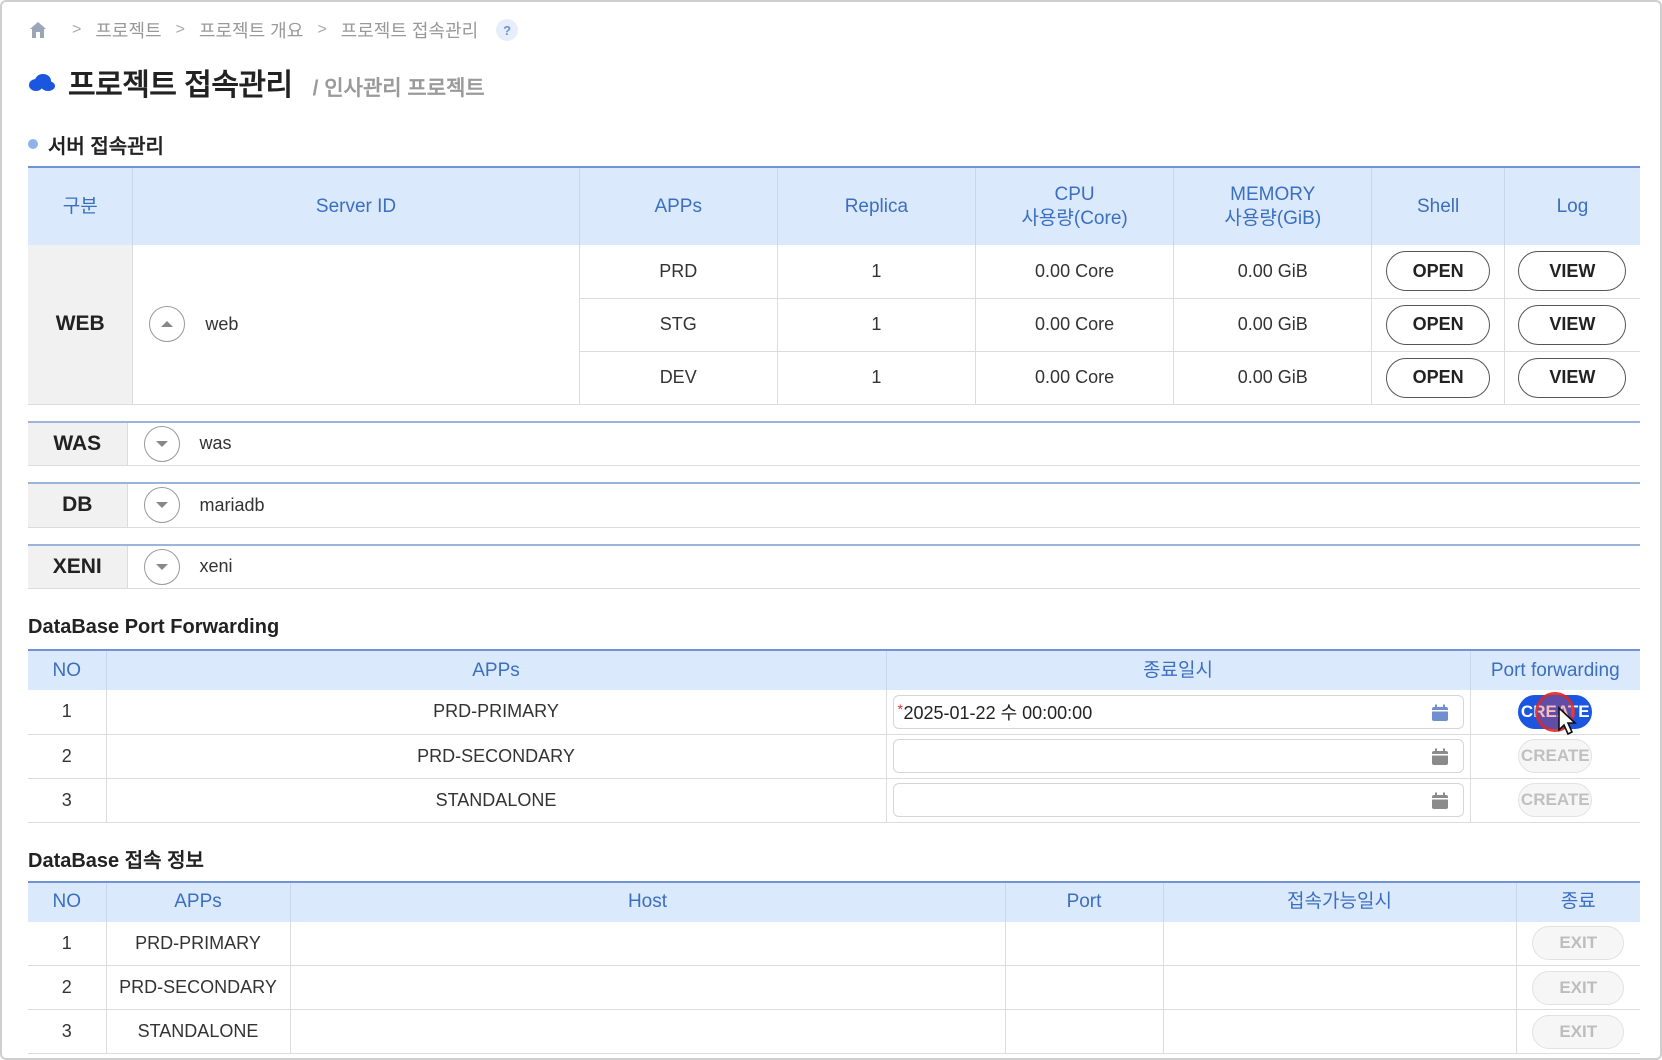 The width and height of the screenshot is (1662, 1060). I want to click on server-id-cell: was, so click(883, 443).